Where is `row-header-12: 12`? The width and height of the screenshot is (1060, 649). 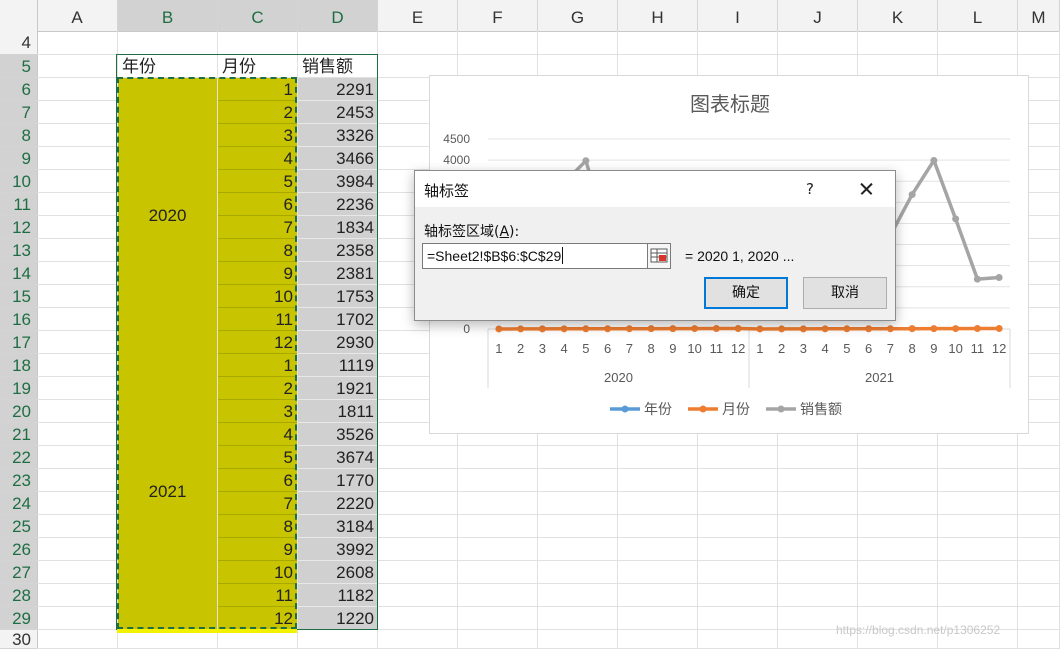
row-header-12: 12 is located at coordinates (18, 227).